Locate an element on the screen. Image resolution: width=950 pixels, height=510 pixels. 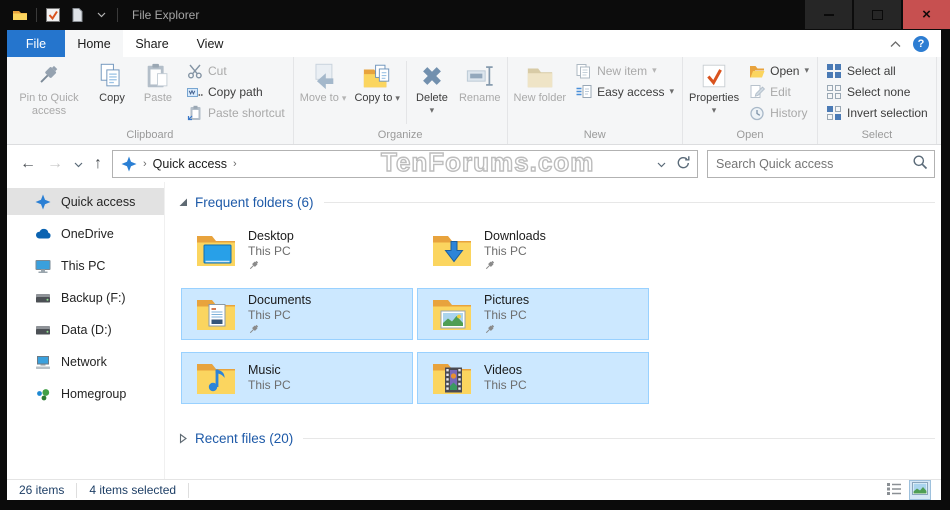
sidebar-item-label: OneDrive is located at coordinates (87, 233).